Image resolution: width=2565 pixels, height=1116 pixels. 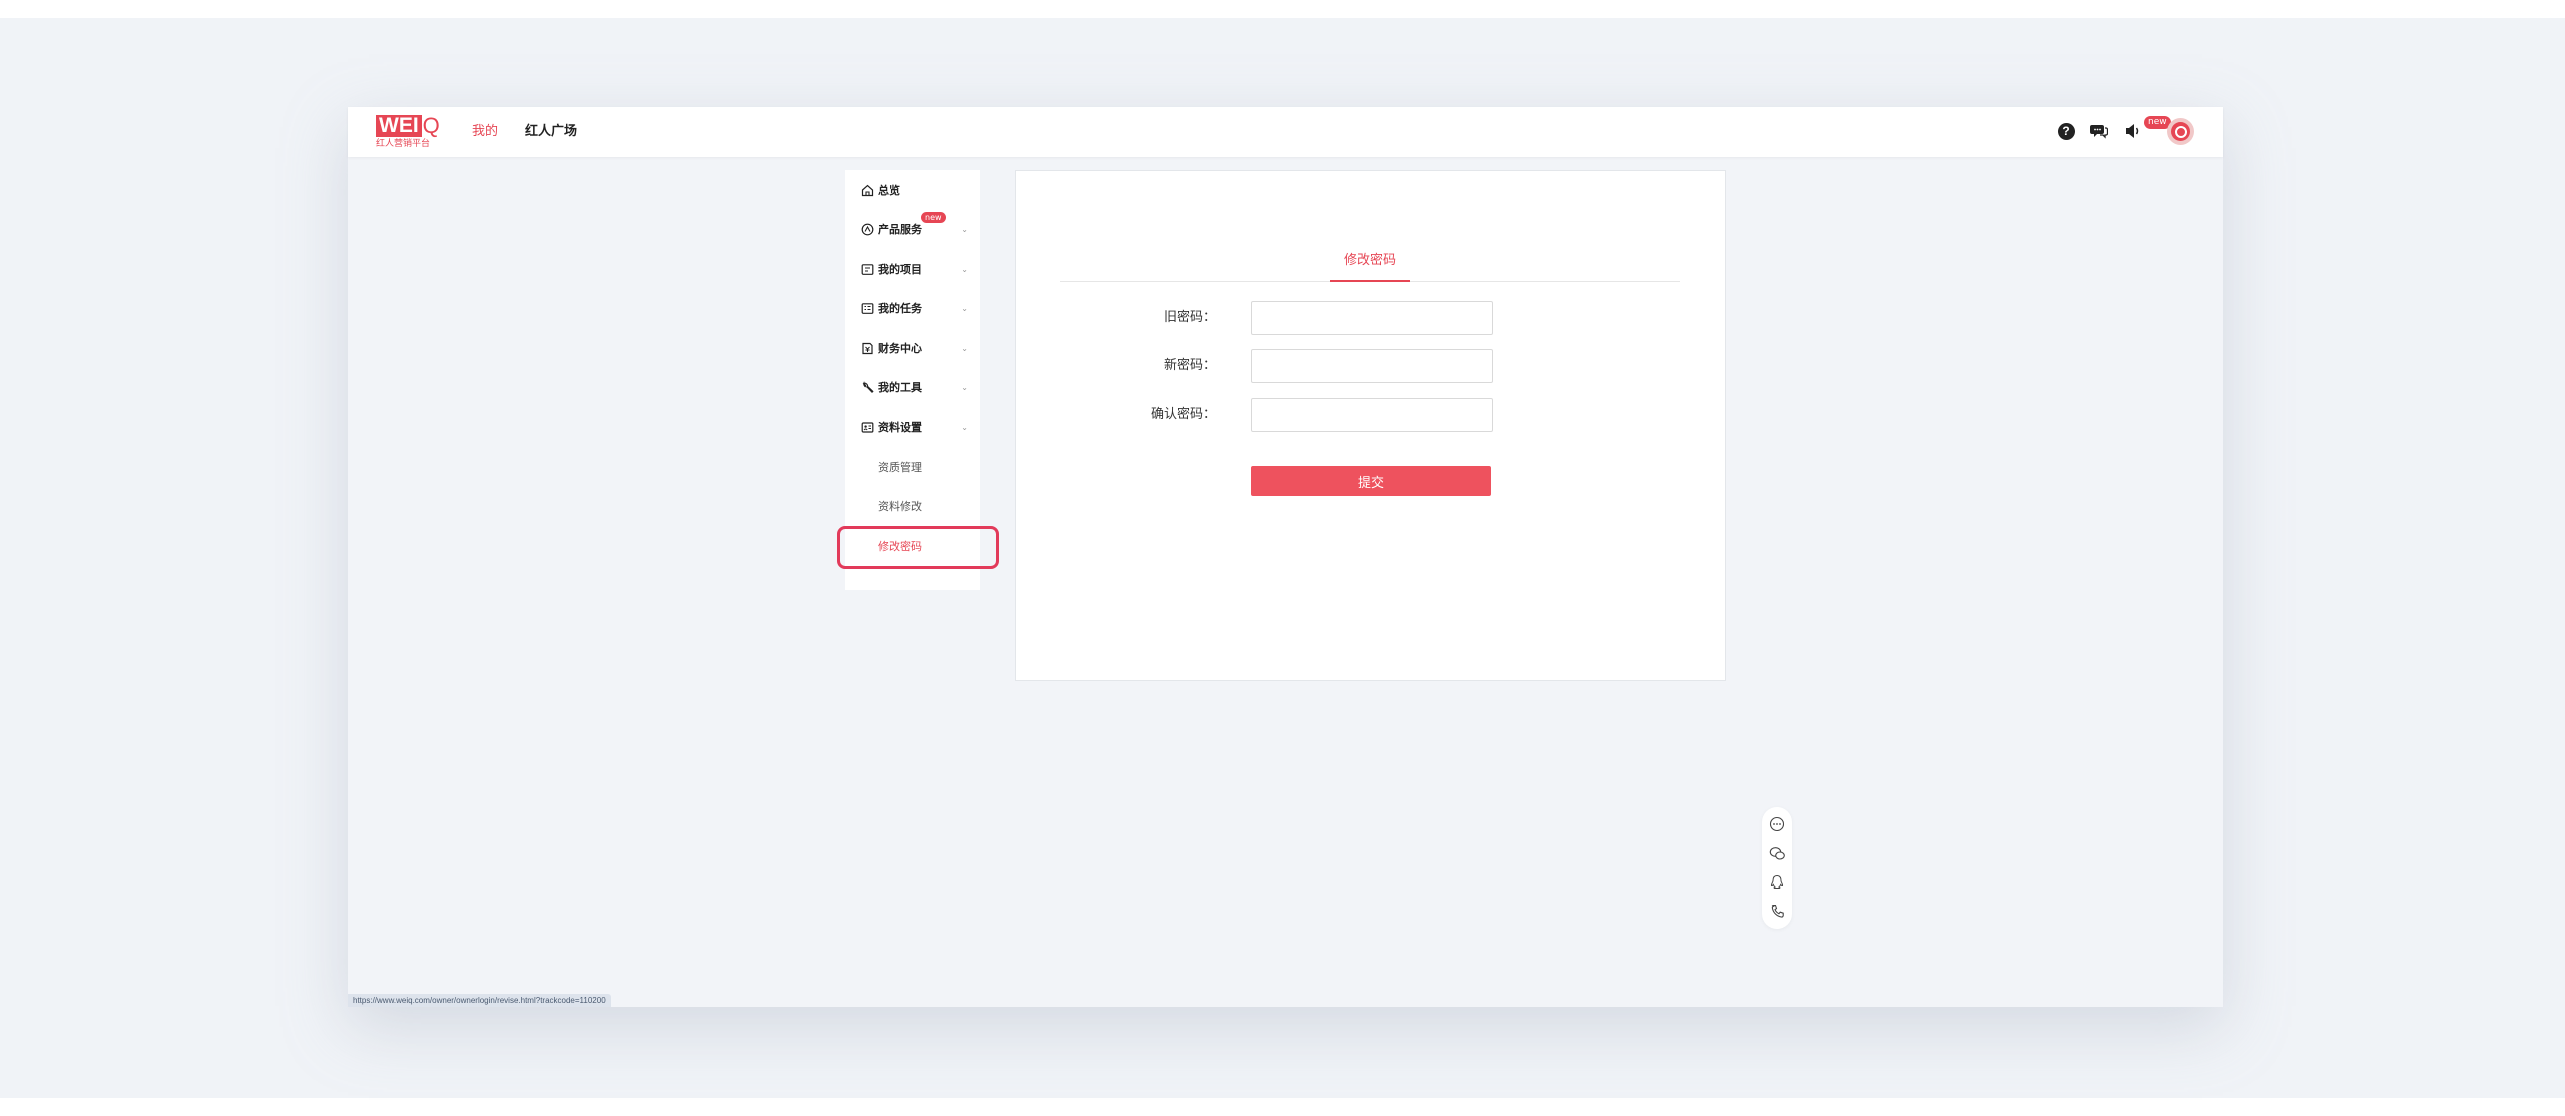 What do you see at coordinates (431, 125) in the screenshot?
I see `logo-q: Q` at bounding box center [431, 125].